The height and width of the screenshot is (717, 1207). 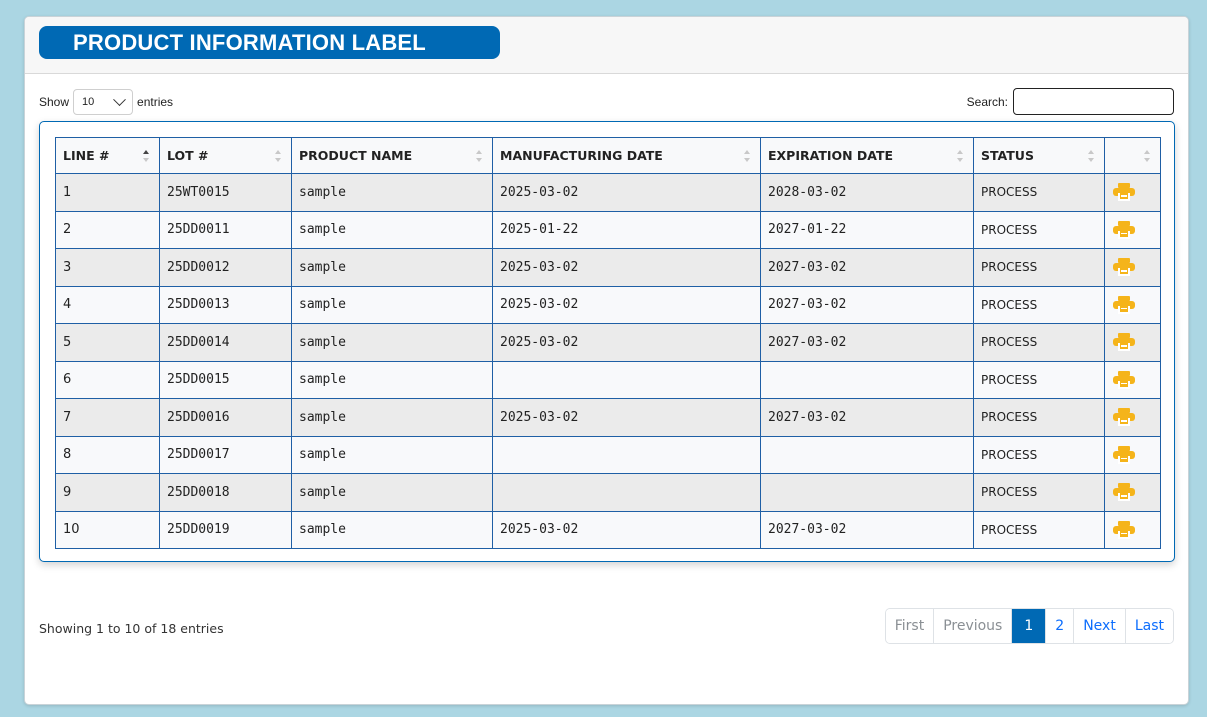 I want to click on page-2-button: 2, so click(x=1060, y=626).